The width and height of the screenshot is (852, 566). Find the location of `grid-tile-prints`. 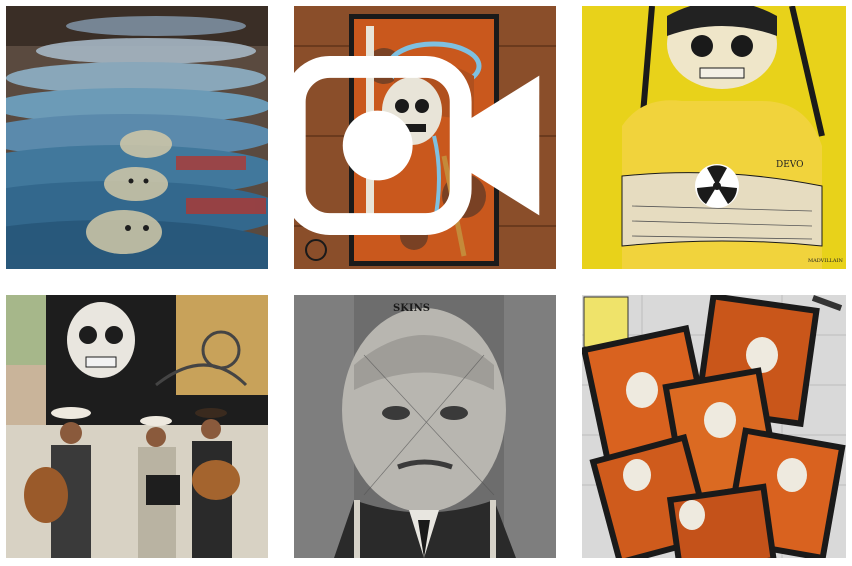

grid-tile-prints is located at coordinates (714, 426).